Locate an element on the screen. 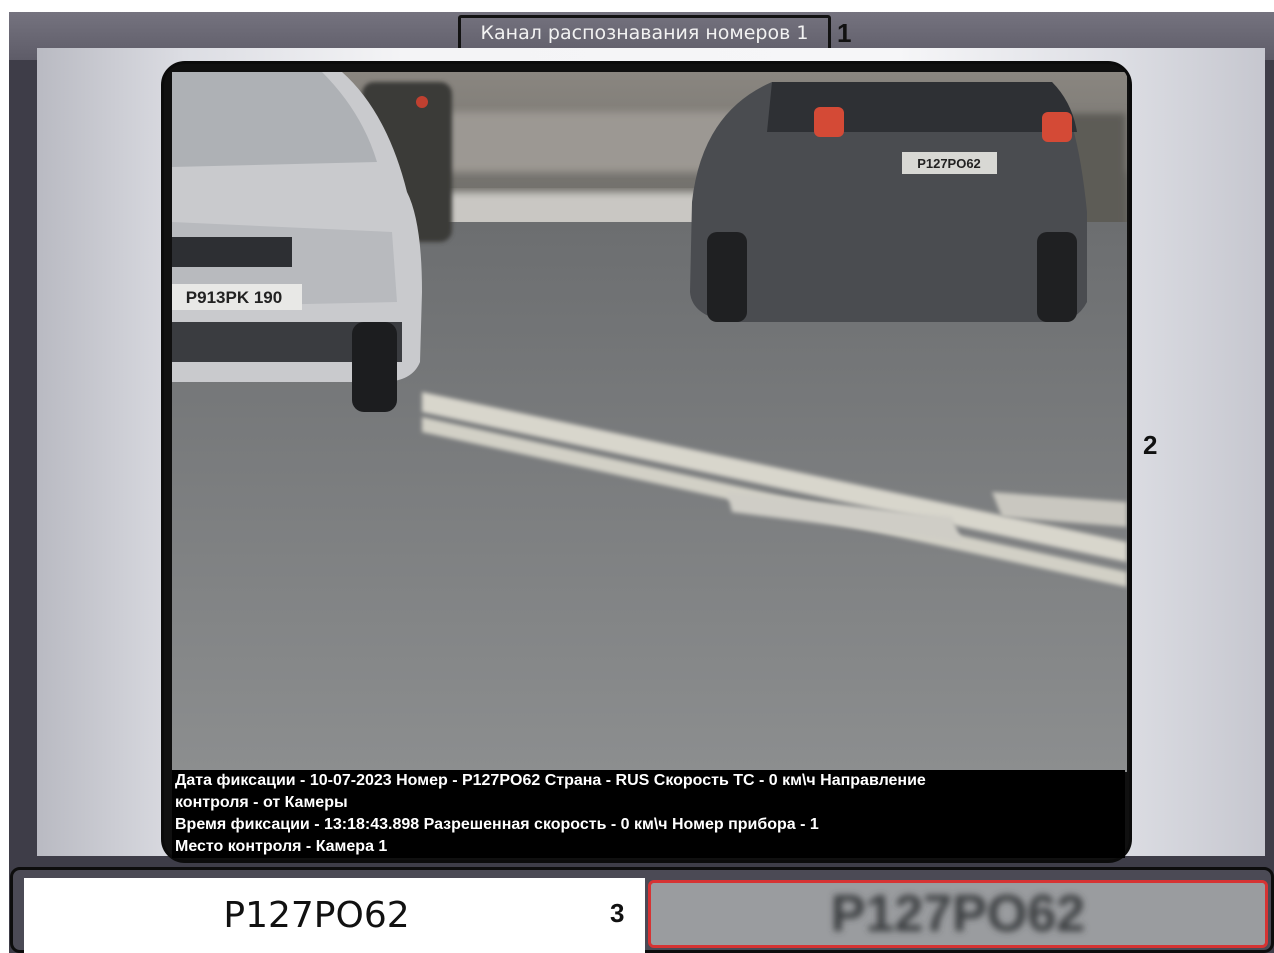  recognized-plate-field: P127PO62 is located at coordinates (334, 915).